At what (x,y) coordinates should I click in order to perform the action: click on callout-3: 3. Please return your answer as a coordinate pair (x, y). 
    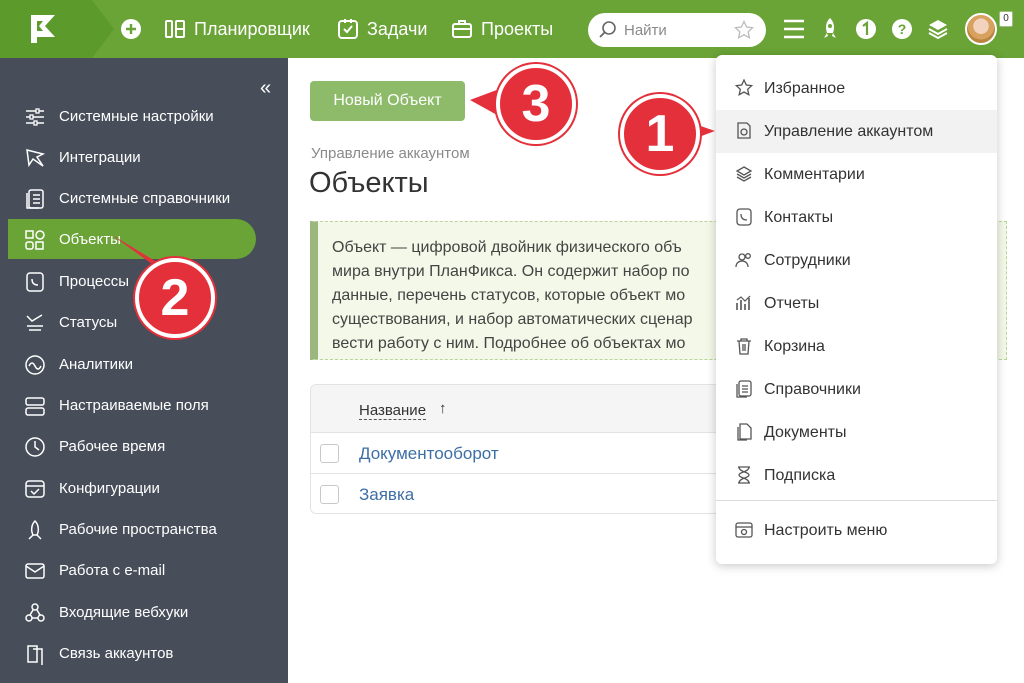
    Looking at the image, I should click on (536, 104).